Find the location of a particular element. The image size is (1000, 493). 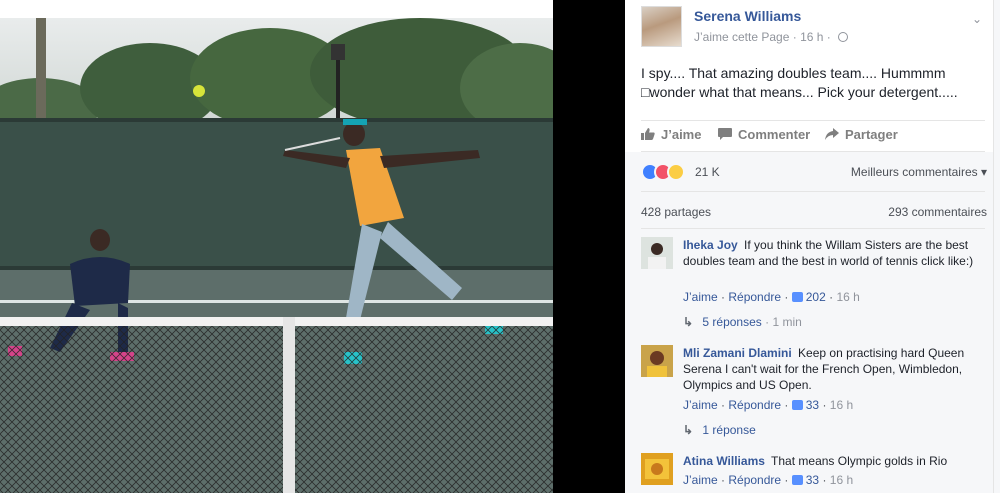

photo-top-edge is located at coordinates (276, 9).